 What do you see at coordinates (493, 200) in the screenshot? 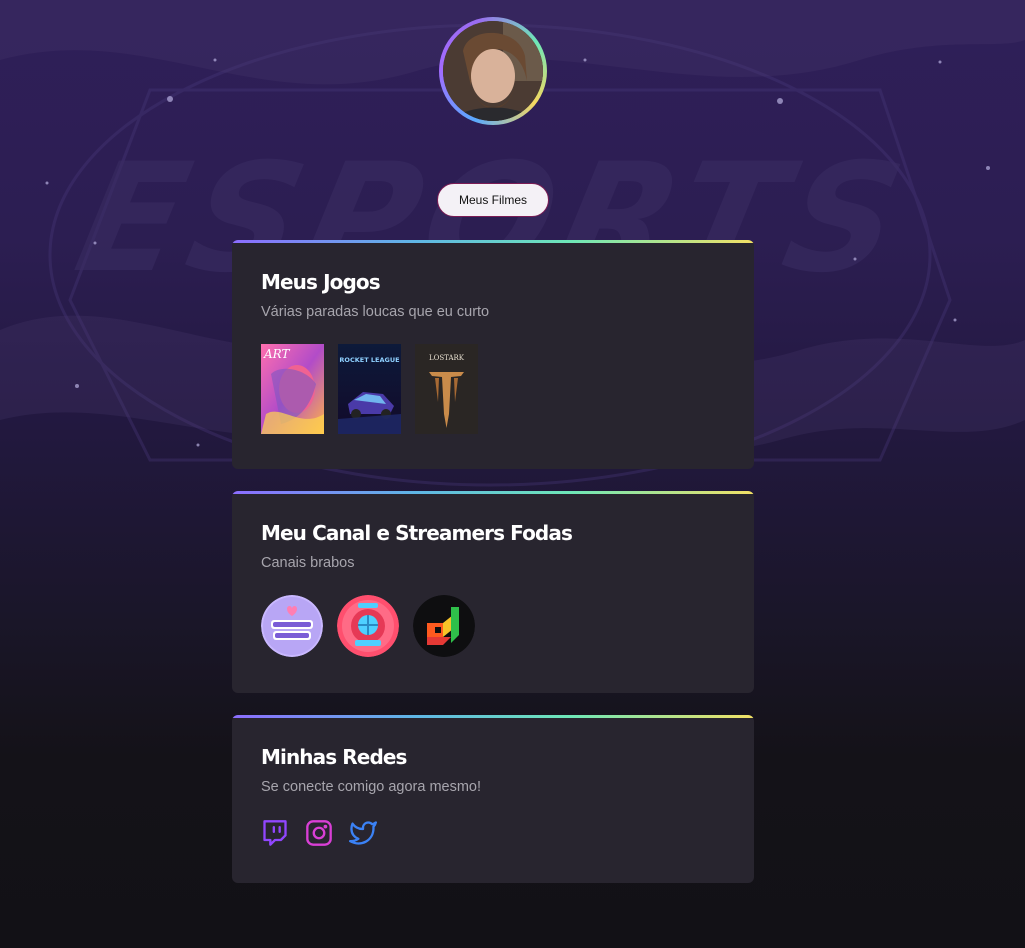
I see `movies-button: Meus Filmes` at bounding box center [493, 200].